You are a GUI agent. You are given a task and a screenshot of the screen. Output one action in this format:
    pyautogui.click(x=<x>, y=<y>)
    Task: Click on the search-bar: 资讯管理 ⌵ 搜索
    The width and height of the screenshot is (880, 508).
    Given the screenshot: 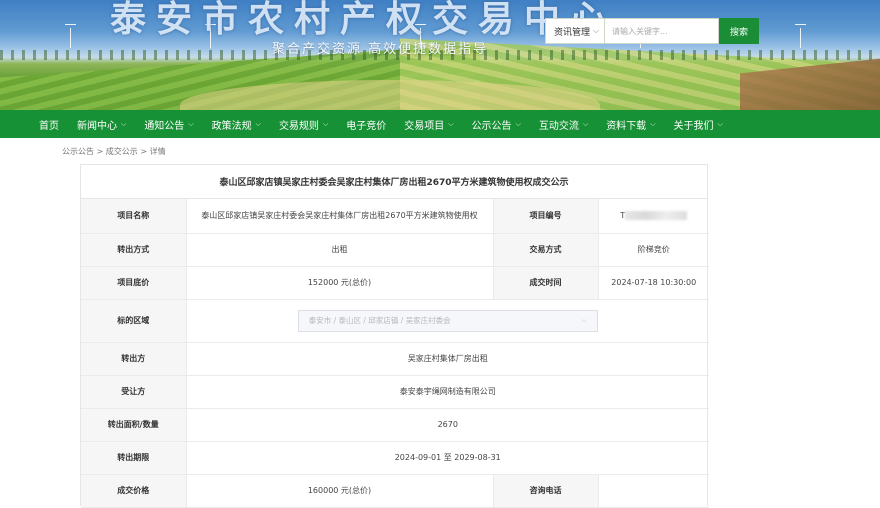 What is the action you would take?
    pyautogui.click(x=652, y=31)
    